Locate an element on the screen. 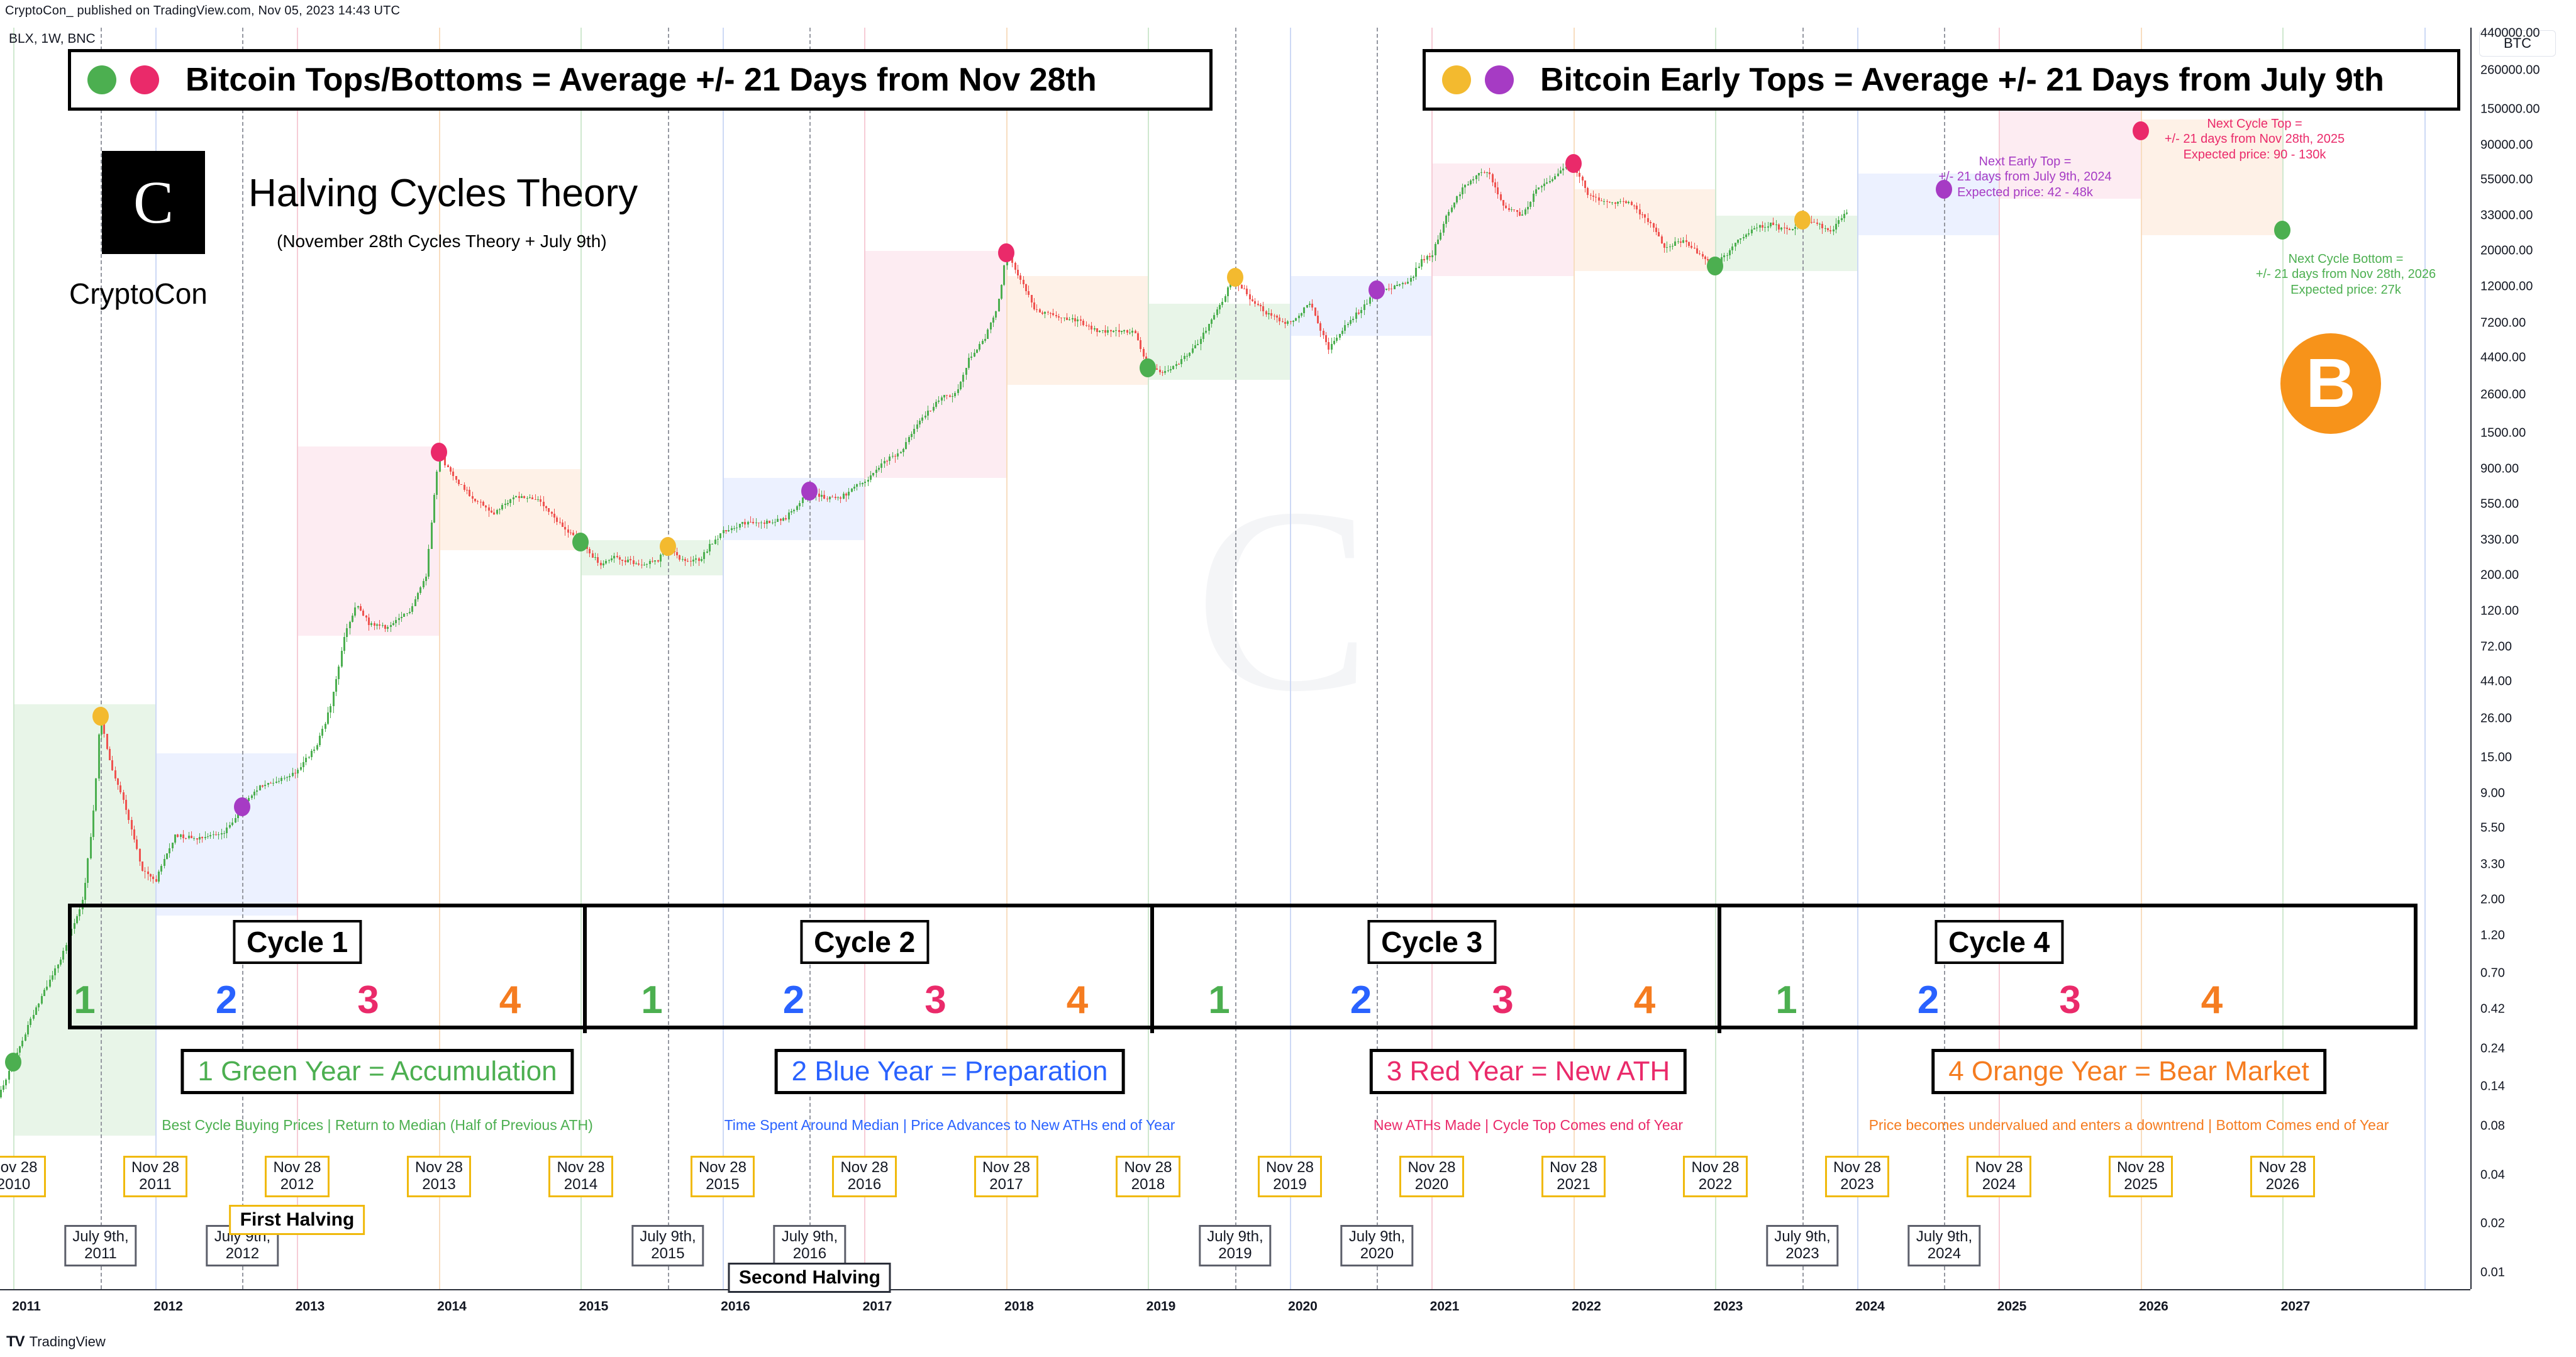 The width and height of the screenshot is (2576, 1357). nov28-date-label: Nov 28 2016 is located at coordinates (864, 1176).